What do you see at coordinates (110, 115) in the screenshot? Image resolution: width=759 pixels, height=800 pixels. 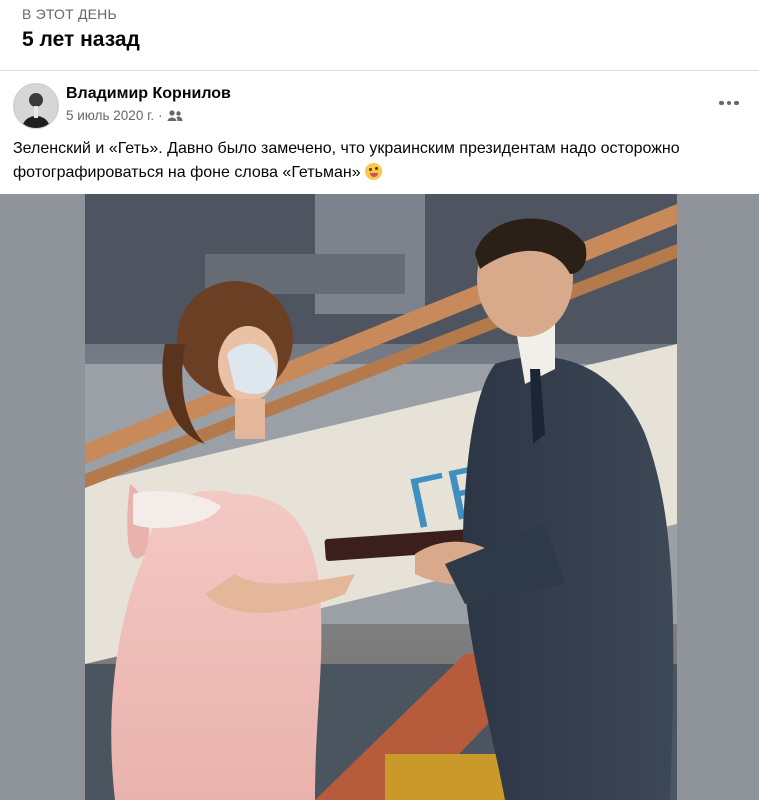 I see `post-date: 5 июль 2020 г.` at bounding box center [110, 115].